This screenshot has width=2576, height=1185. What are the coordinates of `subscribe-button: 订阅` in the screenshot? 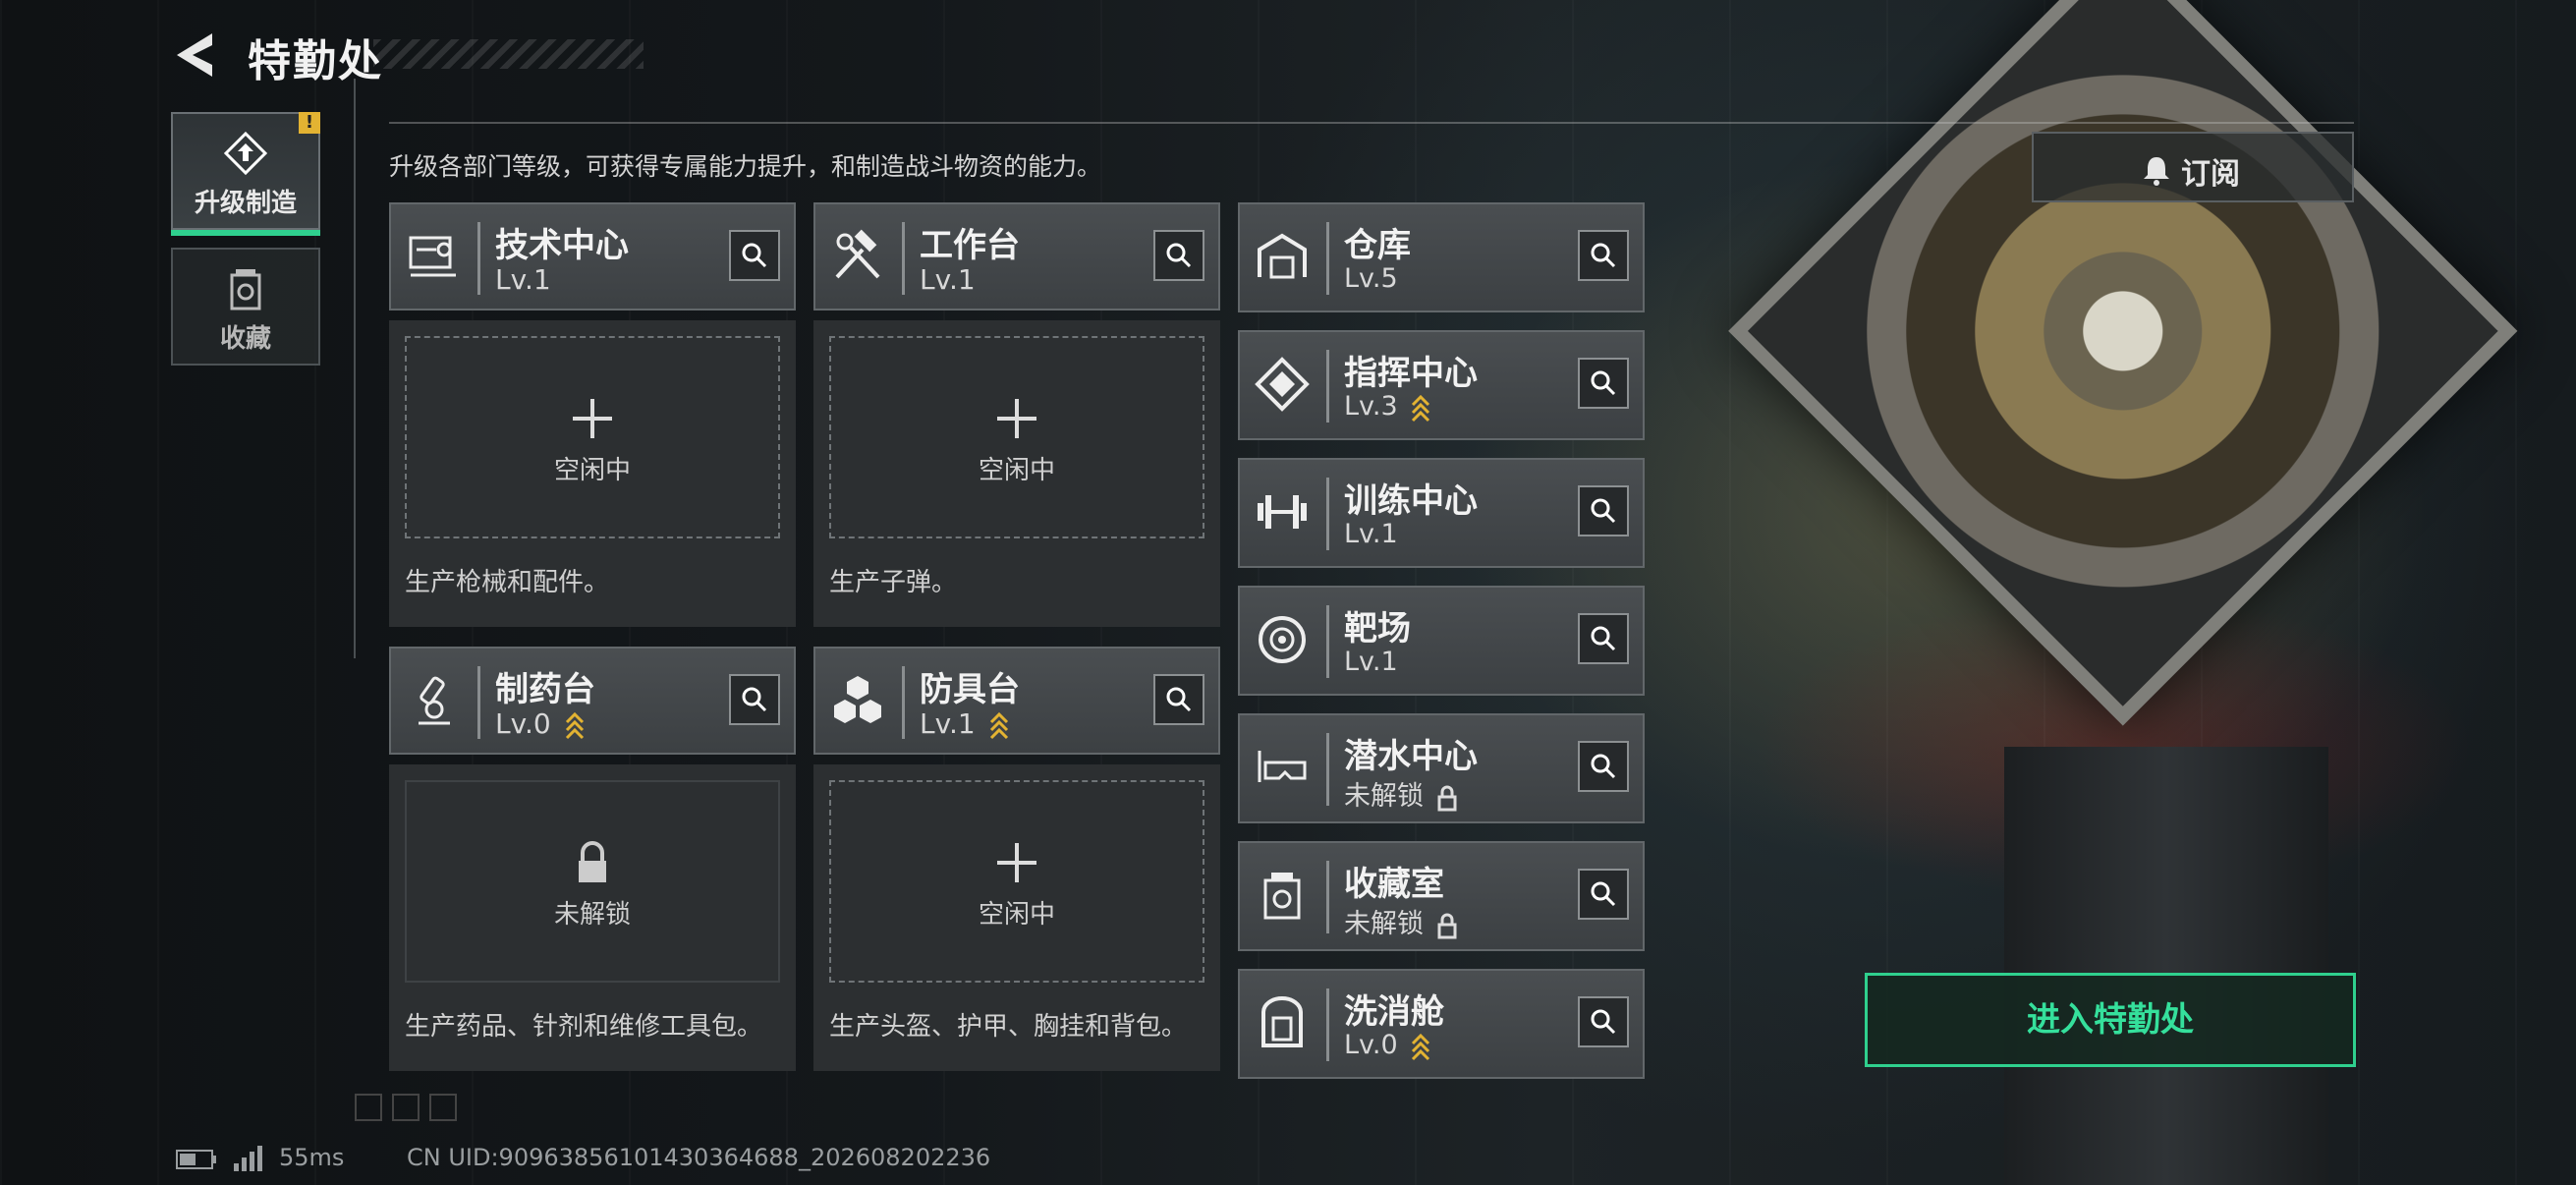 It's located at (2193, 167).